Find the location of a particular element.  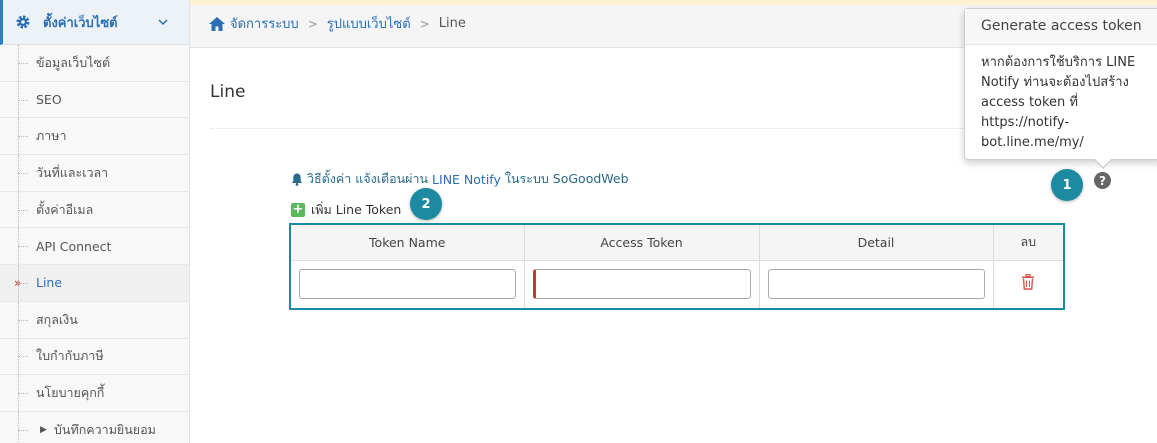

sidebar-item-label: ภาษา is located at coordinates (51, 136).